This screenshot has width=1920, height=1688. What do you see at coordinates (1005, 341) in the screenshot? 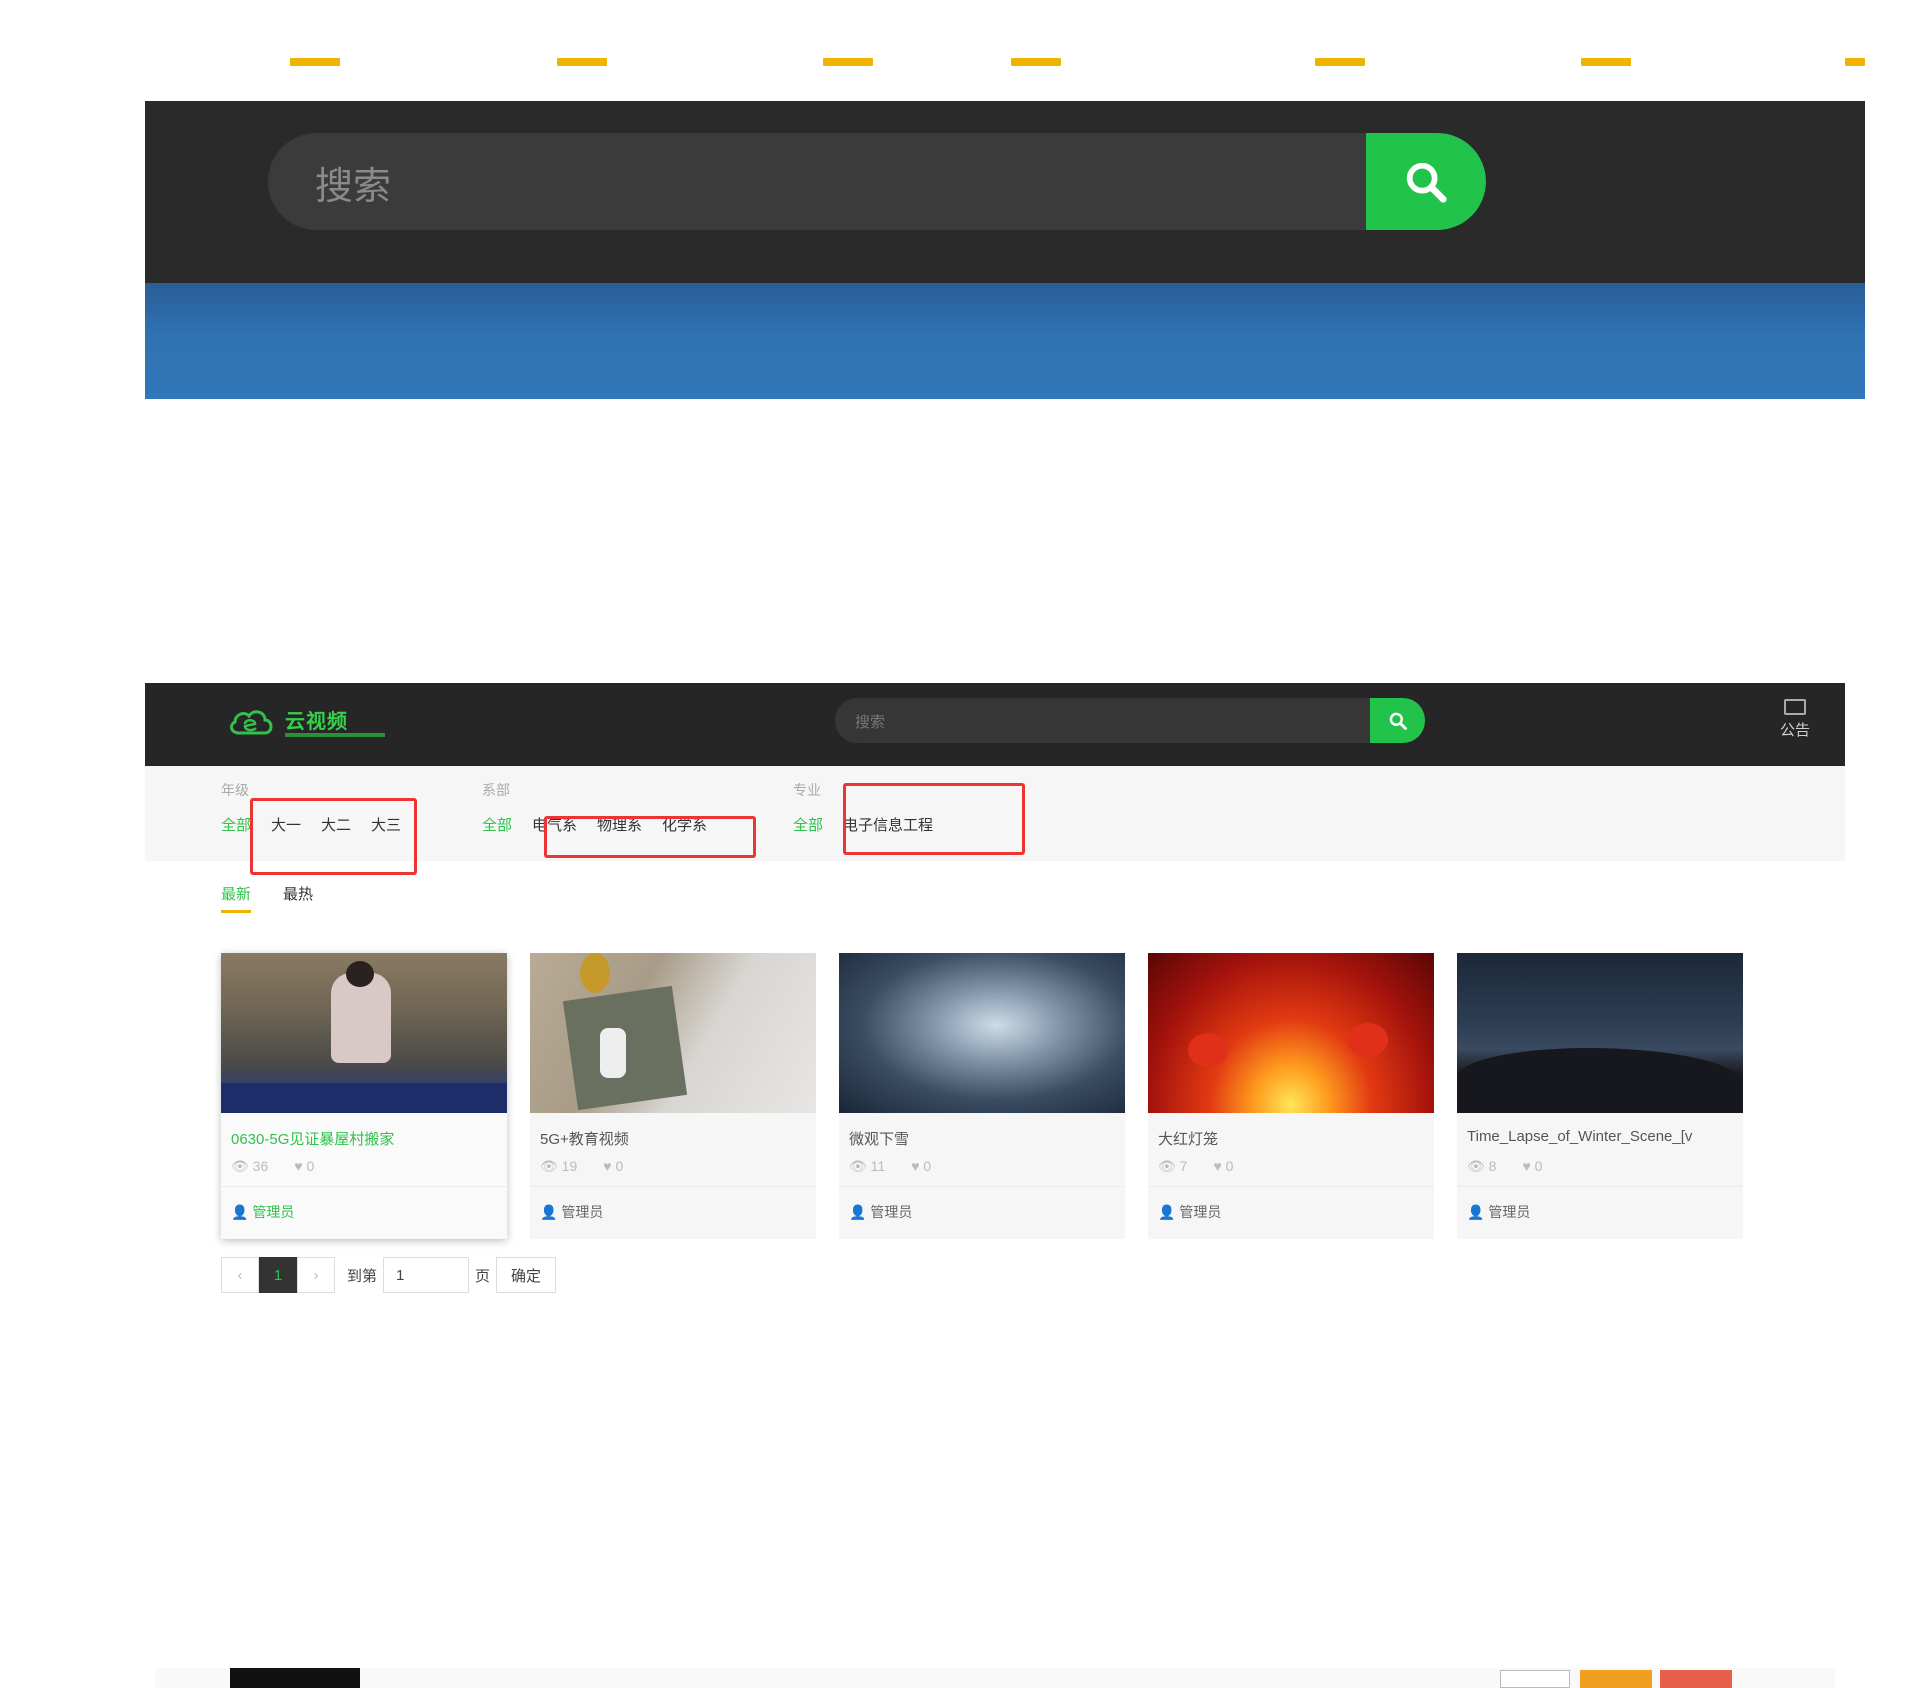
I see `banner-image` at bounding box center [1005, 341].